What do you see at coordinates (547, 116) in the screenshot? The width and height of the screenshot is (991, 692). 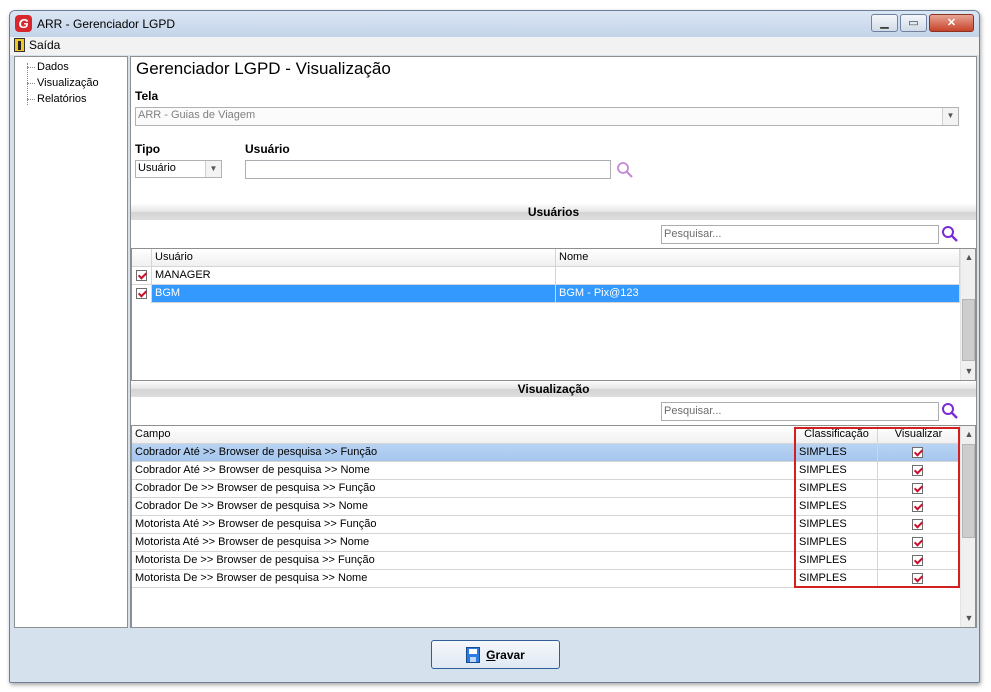 I see `tela-select: ARR - Guias de Viagem ▼` at bounding box center [547, 116].